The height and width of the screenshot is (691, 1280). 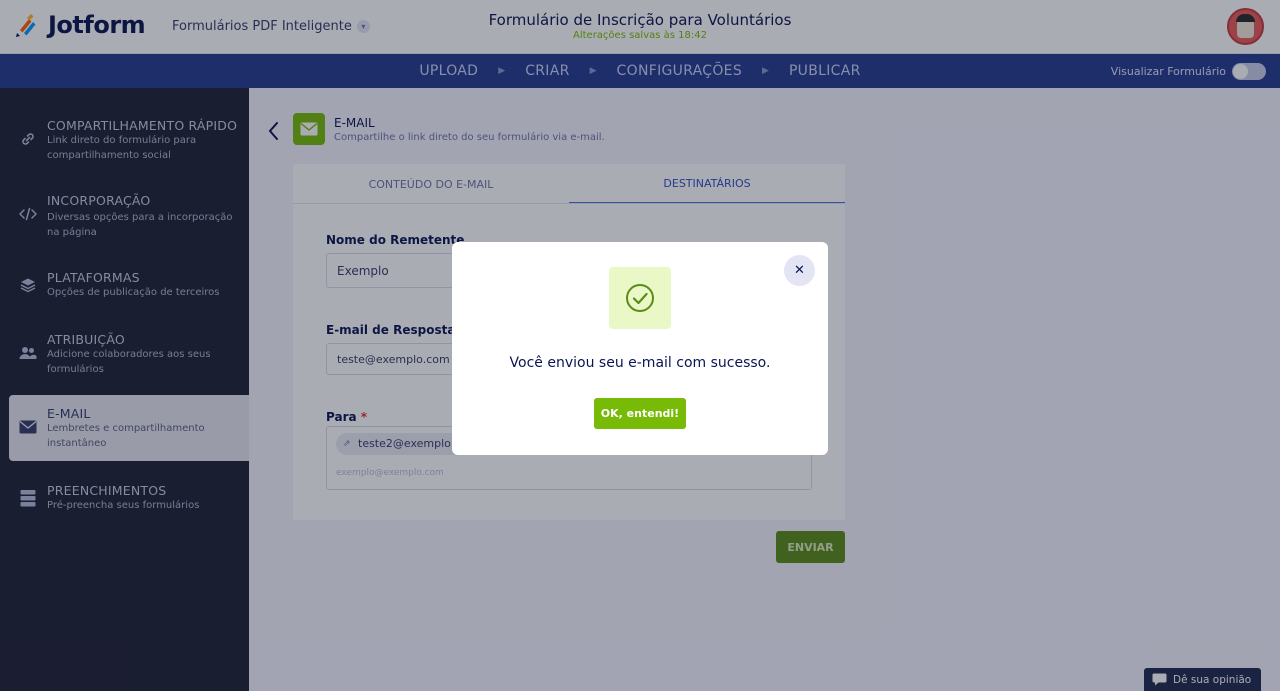 I want to click on ok-button: OK, entendi!, so click(x=640, y=413).